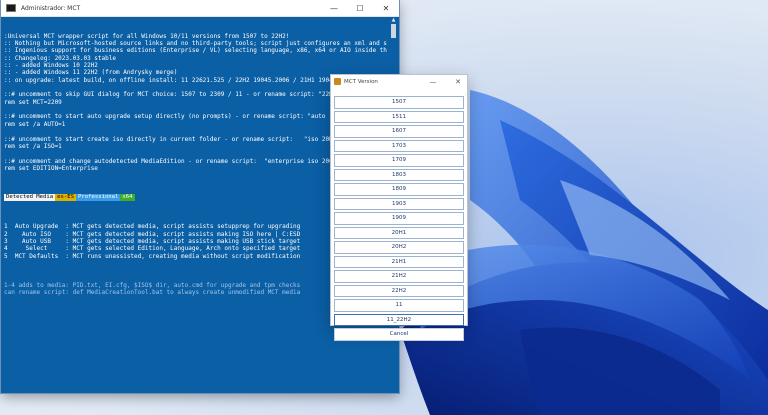 The height and width of the screenshot is (415, 768). Describe the element at coordinates (33, 146) in the screenshot. I see `console-line: rem set /a ISO=1` at that location.